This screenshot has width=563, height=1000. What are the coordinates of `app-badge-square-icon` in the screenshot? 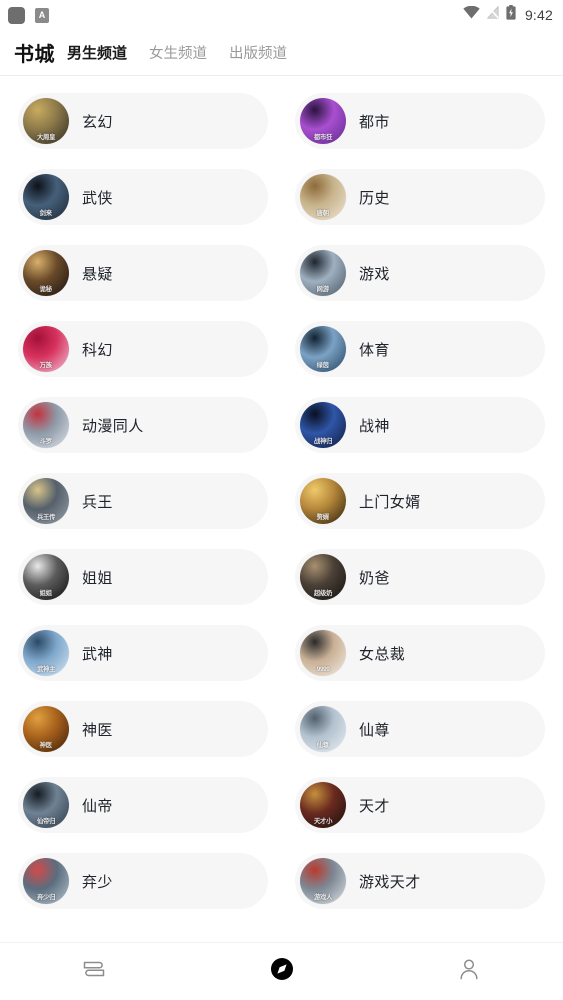 It's located at (16, 15).